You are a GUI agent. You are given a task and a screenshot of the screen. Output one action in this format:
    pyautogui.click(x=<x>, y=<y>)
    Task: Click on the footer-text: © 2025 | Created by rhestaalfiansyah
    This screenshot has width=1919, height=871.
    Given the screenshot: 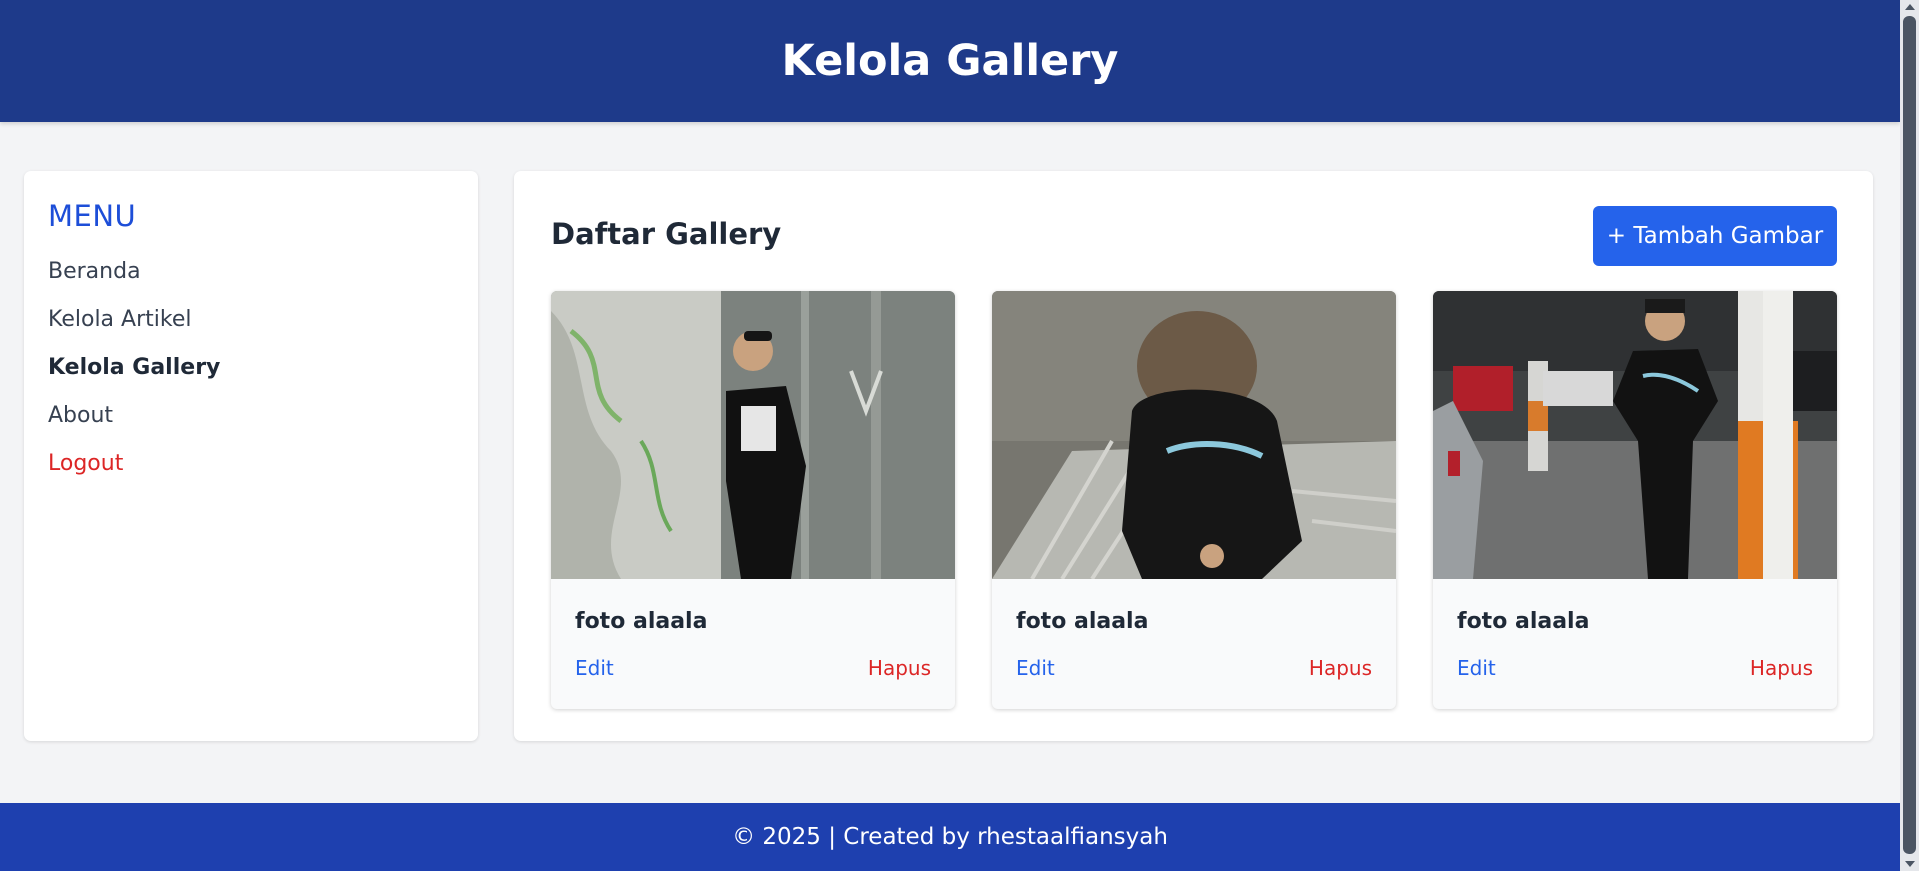 What is the action you would take?
    pyautogui.click(x=950, y=837)
    